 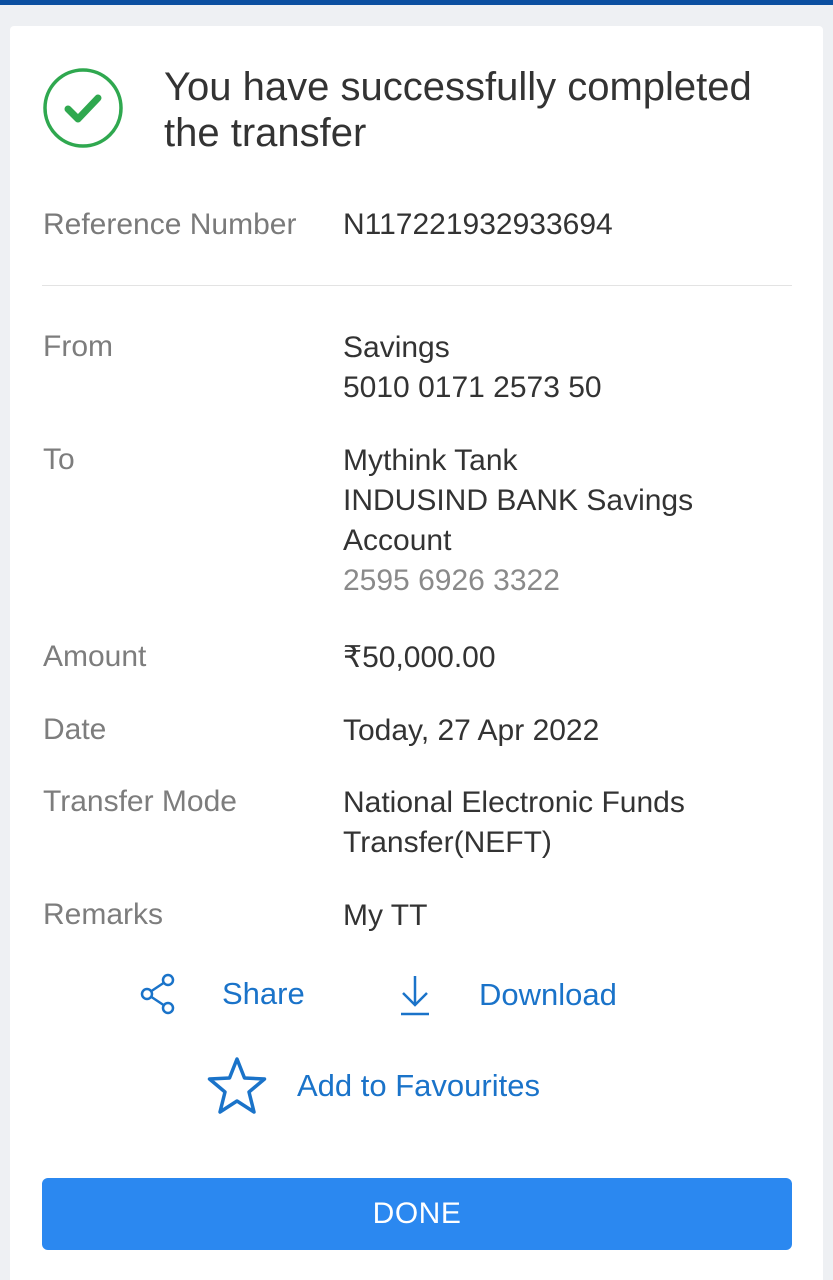 I want to click on add-to-favourites-button: Add to Favourites, so click(x=373, y=1086).